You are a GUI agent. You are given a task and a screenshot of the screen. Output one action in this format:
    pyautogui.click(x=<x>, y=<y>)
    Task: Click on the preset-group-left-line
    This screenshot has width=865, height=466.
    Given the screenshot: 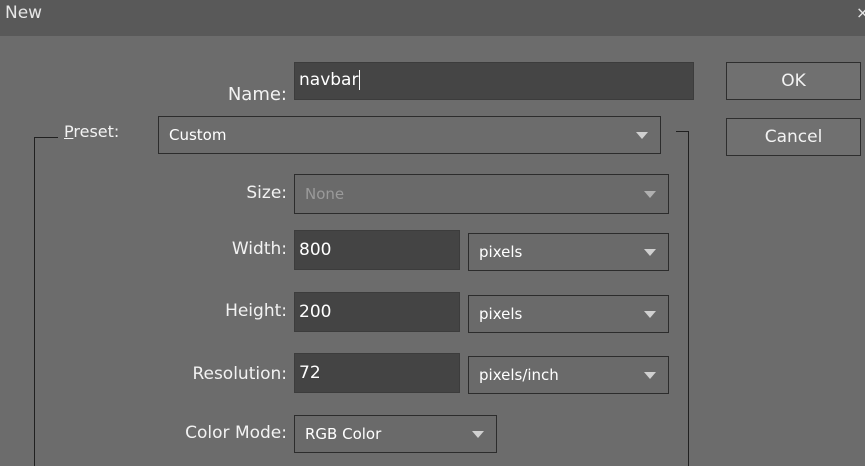 What is the action you would take?
    pyautogui.click(x=34, y=301)
    